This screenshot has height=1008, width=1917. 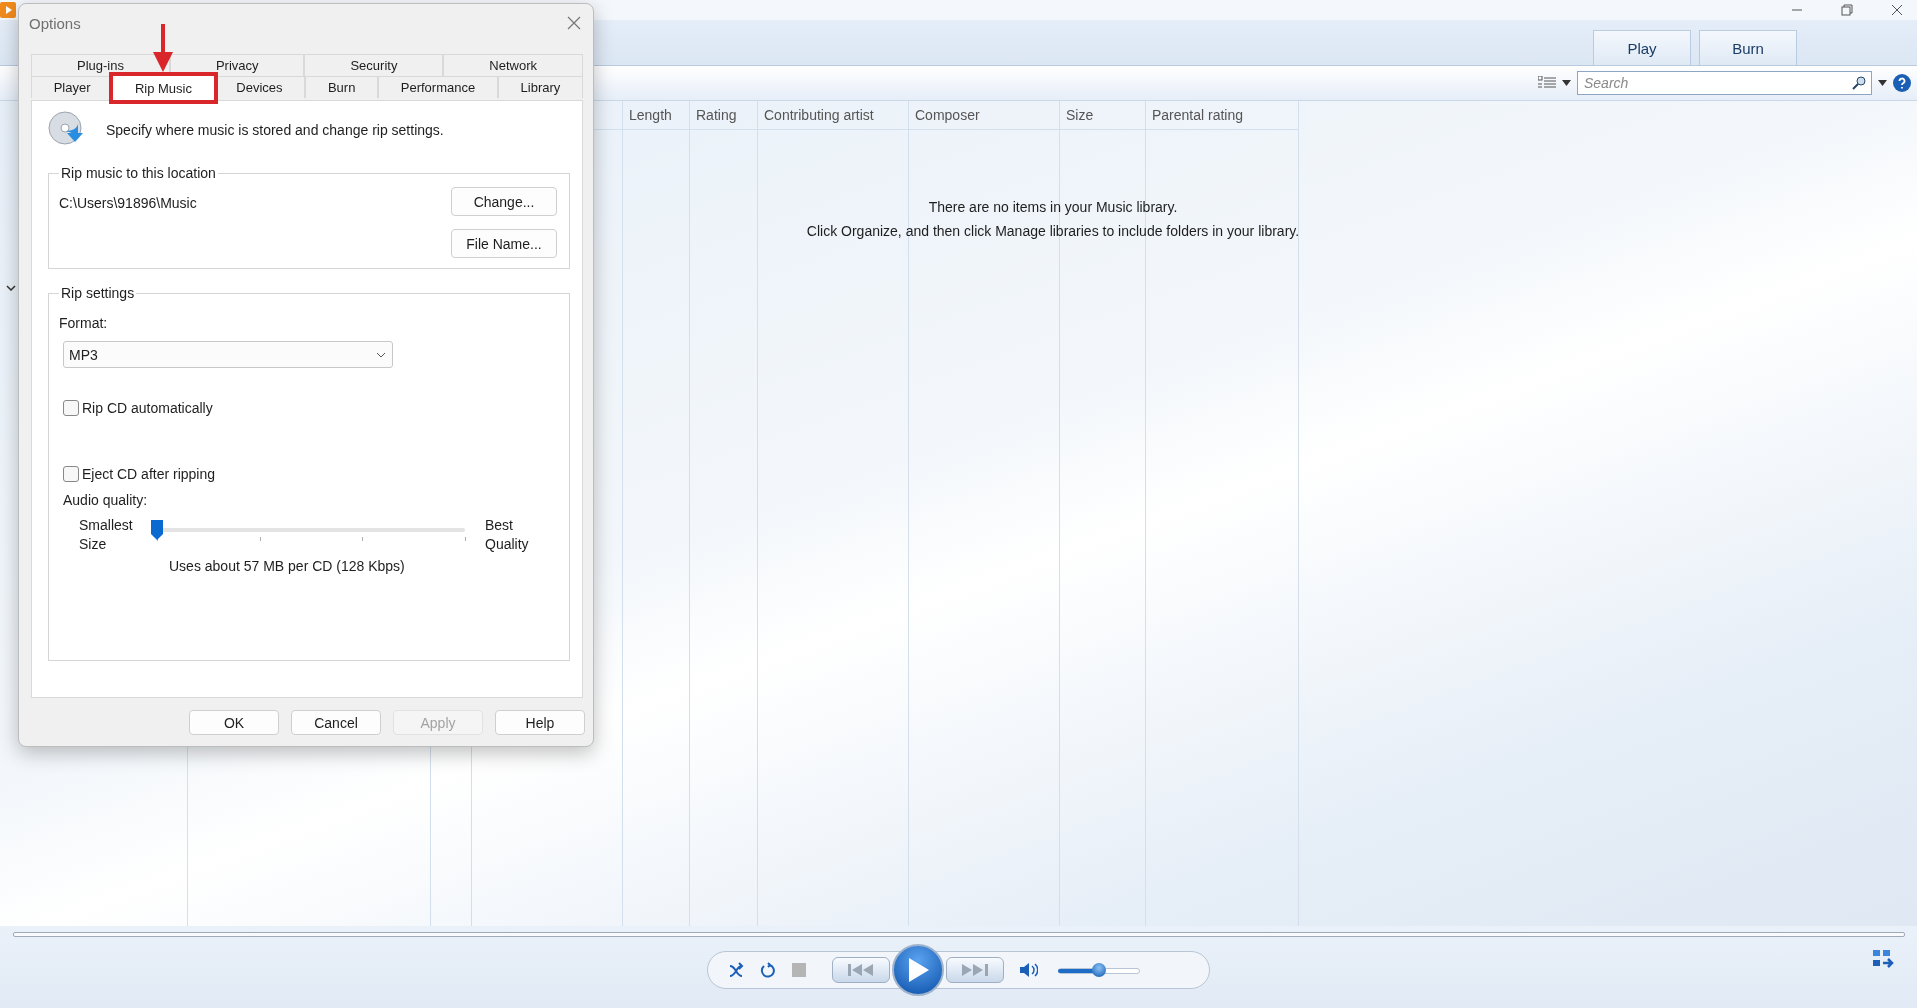 I want to click on format-label: Format:, so click(x=84, y=323).